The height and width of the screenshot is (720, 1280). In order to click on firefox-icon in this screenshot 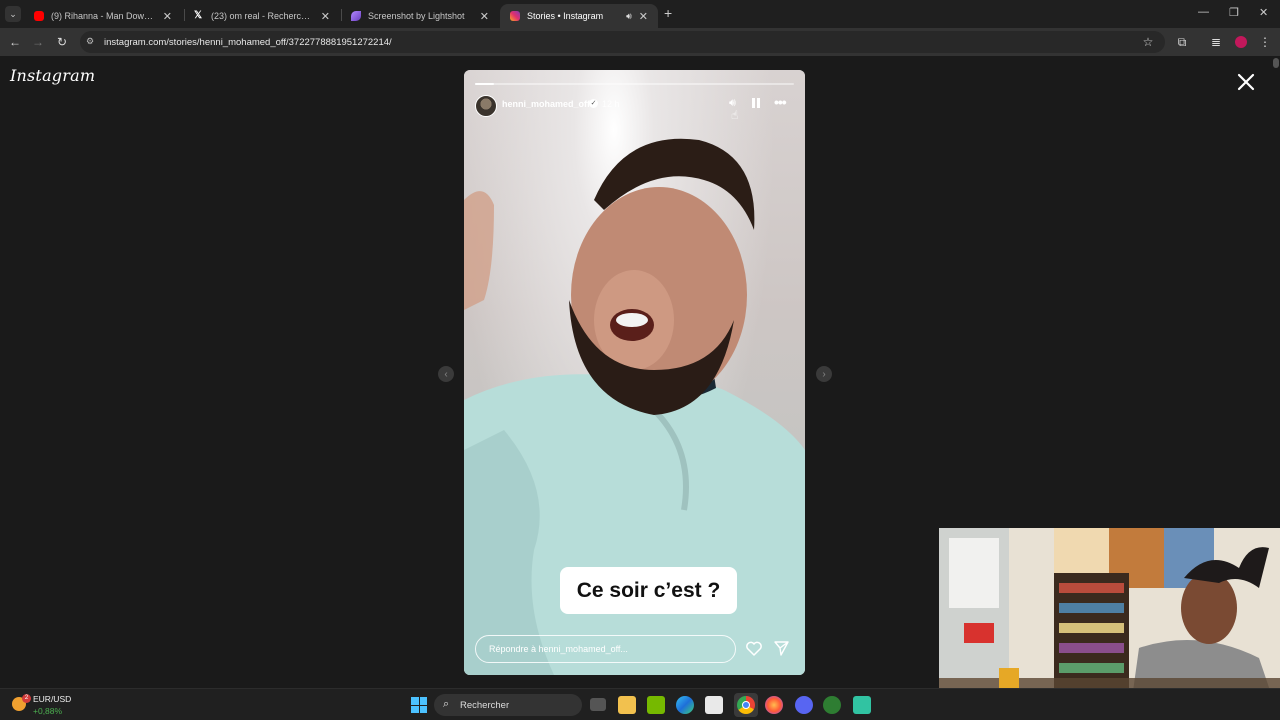, I will do `click(774, 705)`.